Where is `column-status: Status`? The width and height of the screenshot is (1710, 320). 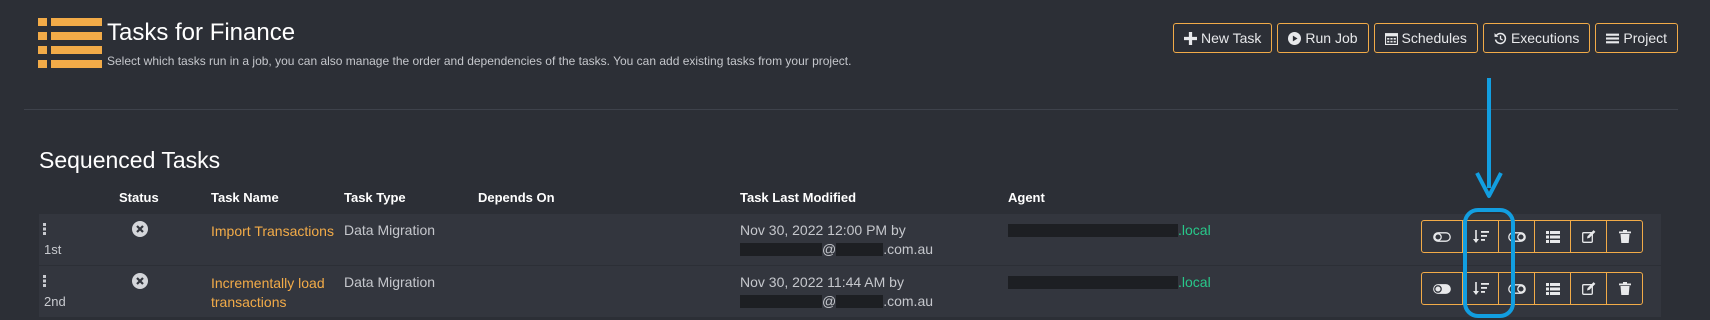
column-status: Status is located at coordinates (139, 197).